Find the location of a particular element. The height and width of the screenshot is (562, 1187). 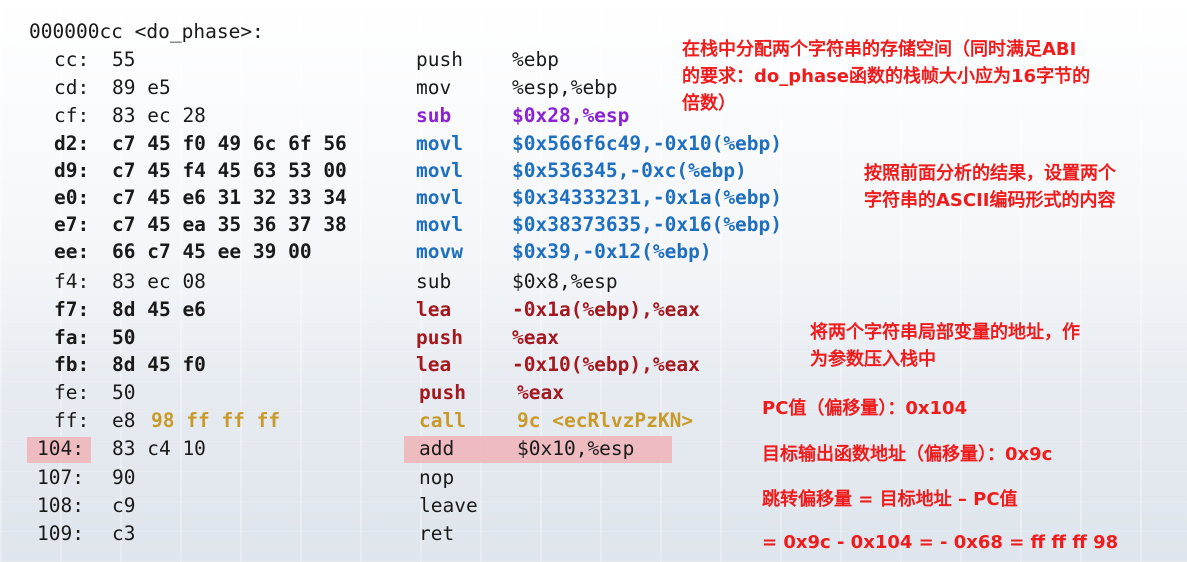

row-bytes: 8d 45 e6 is located at coordinates (159, 309).